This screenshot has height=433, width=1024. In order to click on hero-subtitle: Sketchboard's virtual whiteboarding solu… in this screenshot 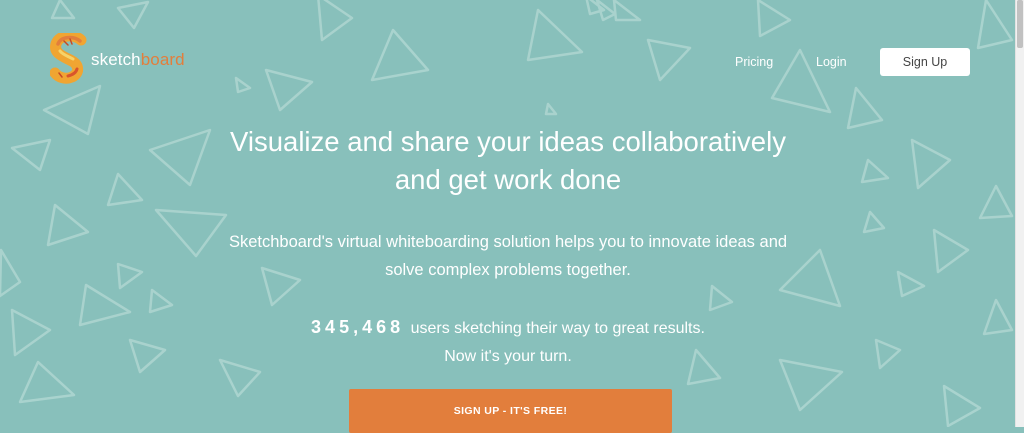, I will do `click(508, 256)`.